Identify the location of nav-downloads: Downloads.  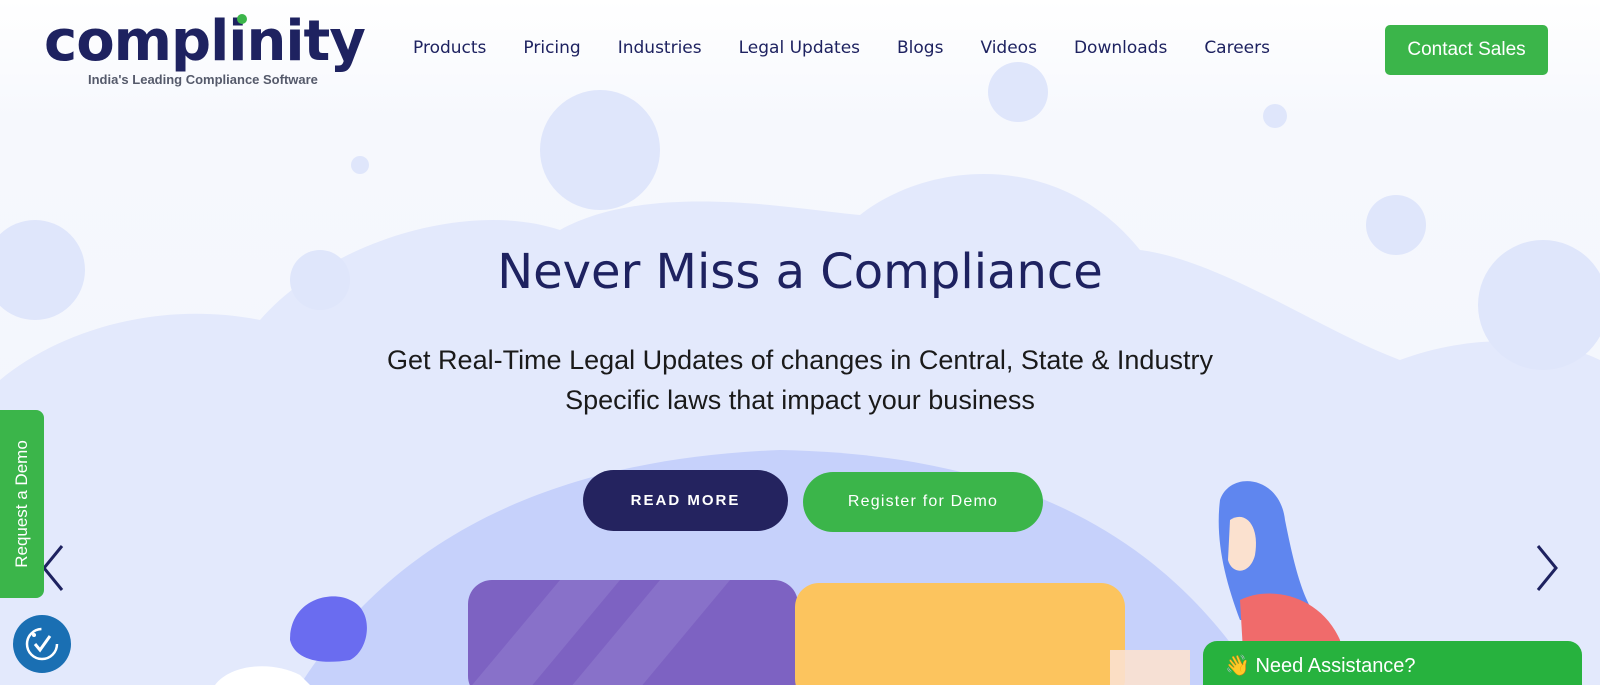
(1120, 48).